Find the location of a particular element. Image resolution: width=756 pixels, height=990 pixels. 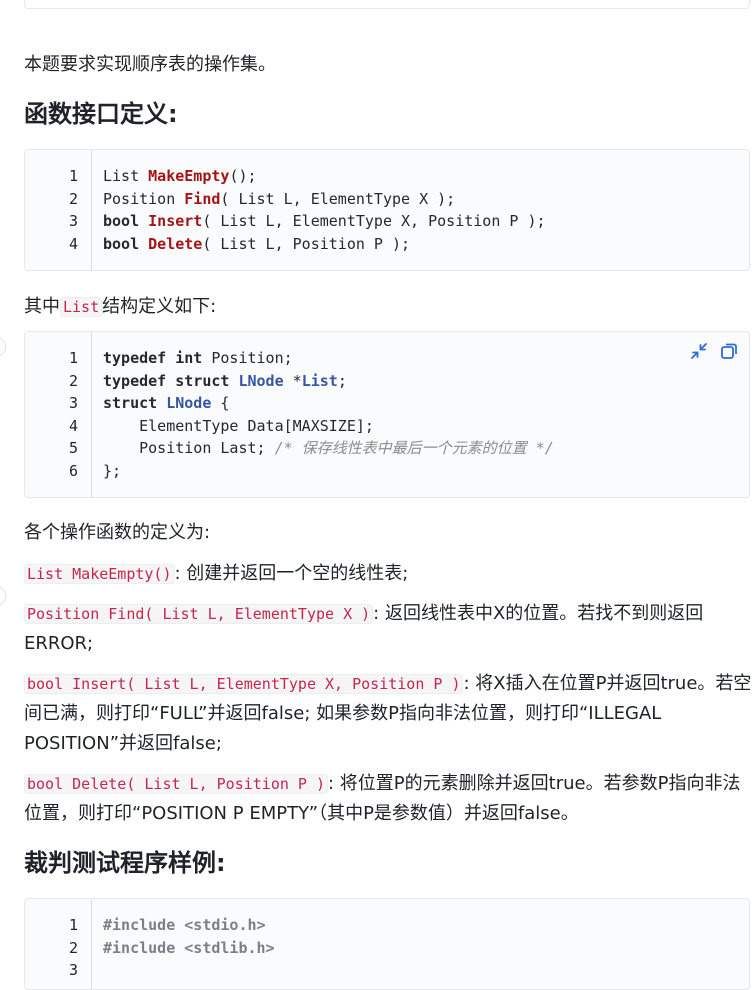

code-line: 4 bool Delete( List L, Position P ); is located at coordinates (387, 244).